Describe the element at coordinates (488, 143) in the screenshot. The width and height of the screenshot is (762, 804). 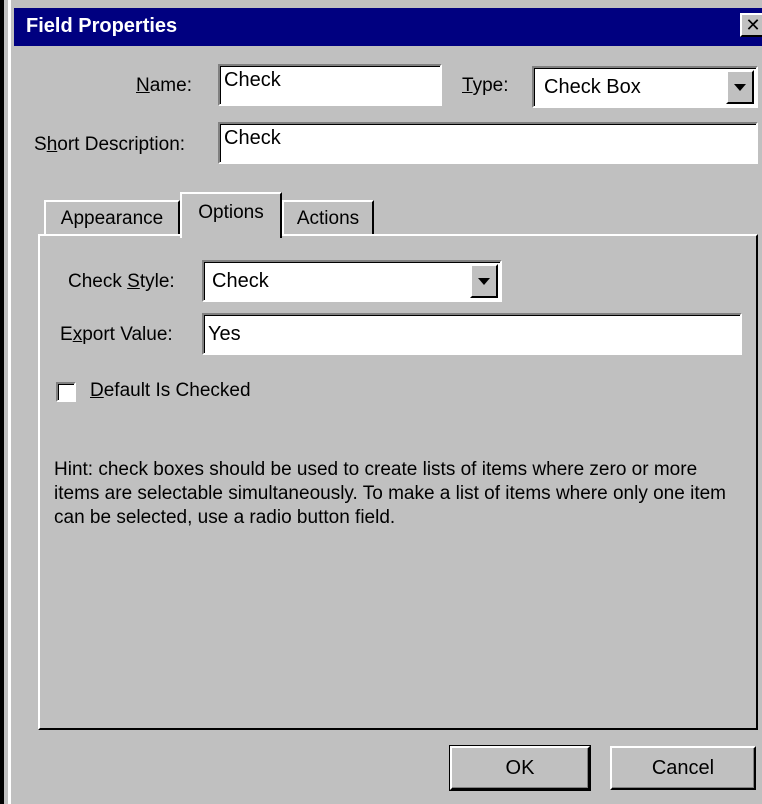
I see `short-description-input: Check` at that location.